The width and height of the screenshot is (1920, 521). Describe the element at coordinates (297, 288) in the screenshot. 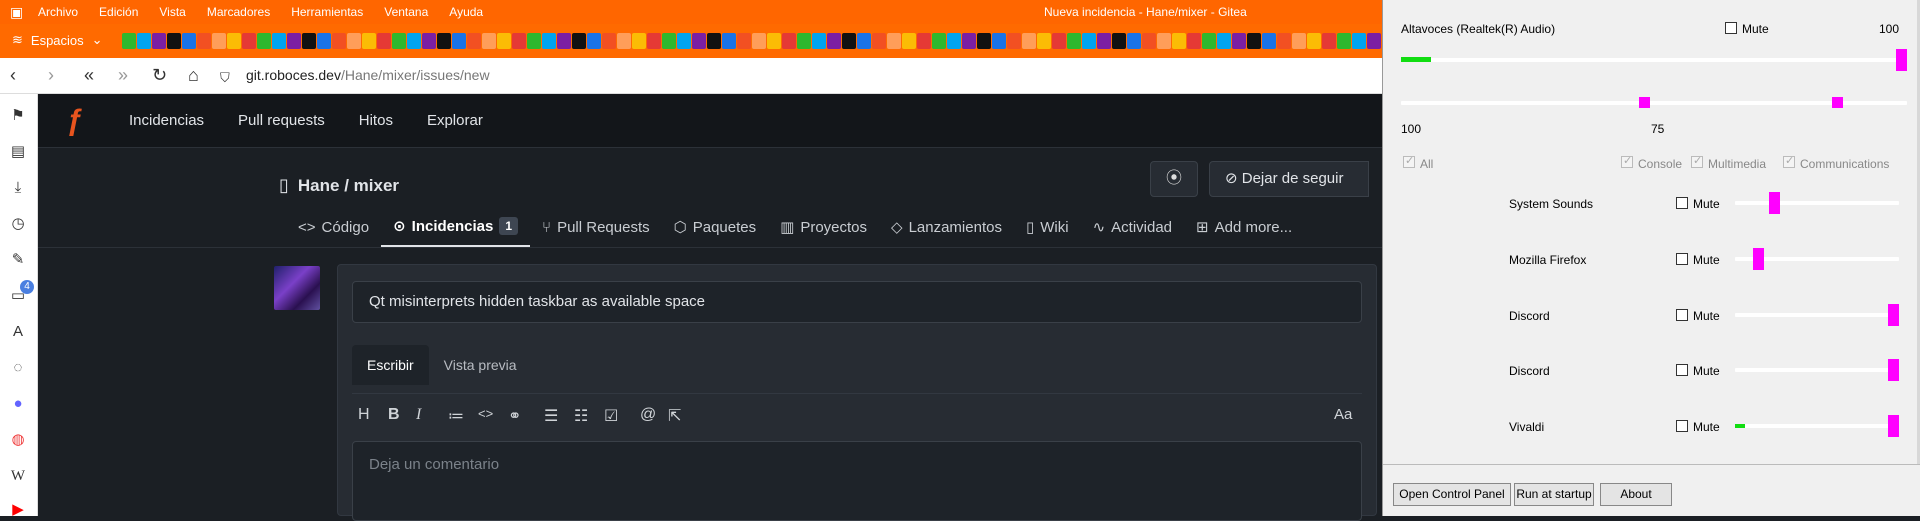

I see `avatar` at that location.